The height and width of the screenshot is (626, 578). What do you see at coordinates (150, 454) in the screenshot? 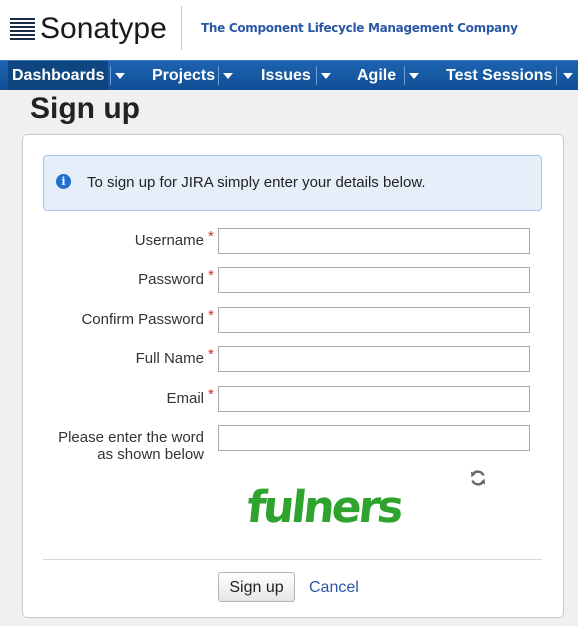
I see `captcha-label-line2: as shown below` at bounding box center [150, 454].